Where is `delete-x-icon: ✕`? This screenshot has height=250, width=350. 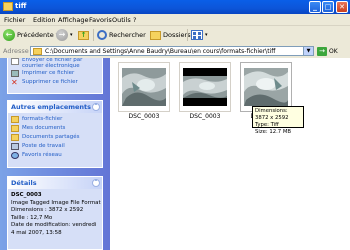
delete-x-icon: ✕ is located at coordinates (14, 82).